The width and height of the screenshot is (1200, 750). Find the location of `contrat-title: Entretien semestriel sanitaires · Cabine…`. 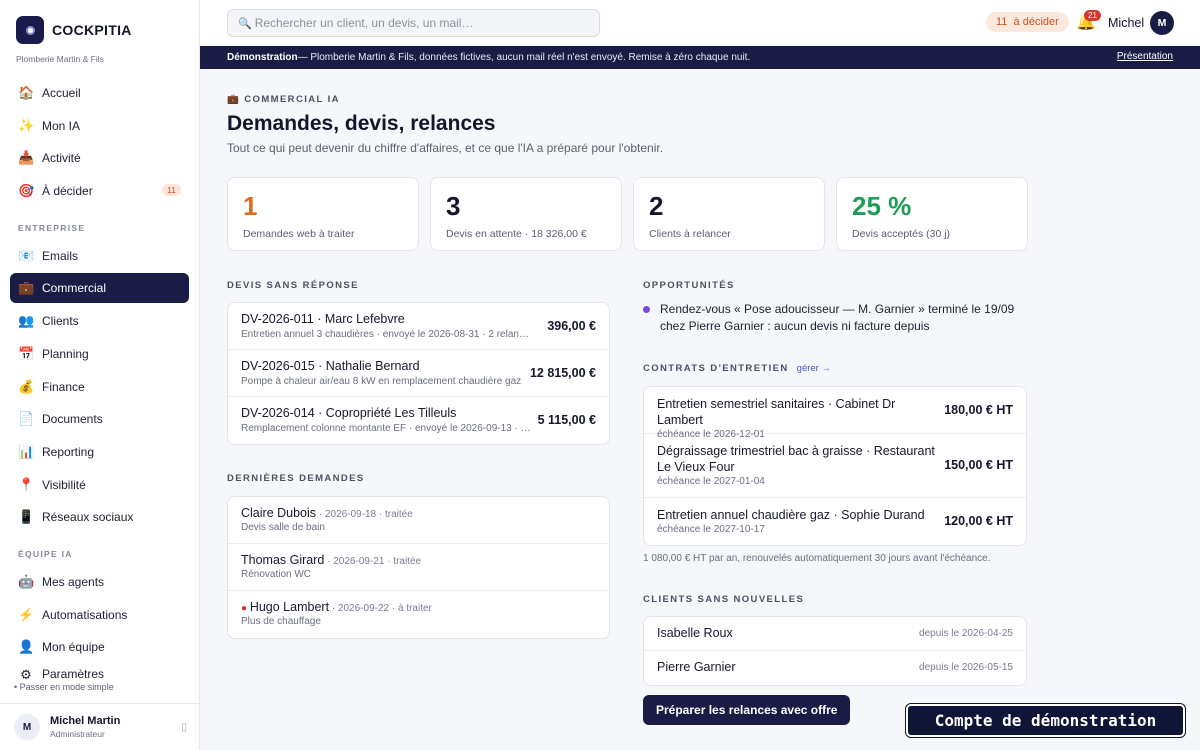

contrat-title: Entretien semestriel sanitaires · Cabine… is located at coordinates (776, 412).